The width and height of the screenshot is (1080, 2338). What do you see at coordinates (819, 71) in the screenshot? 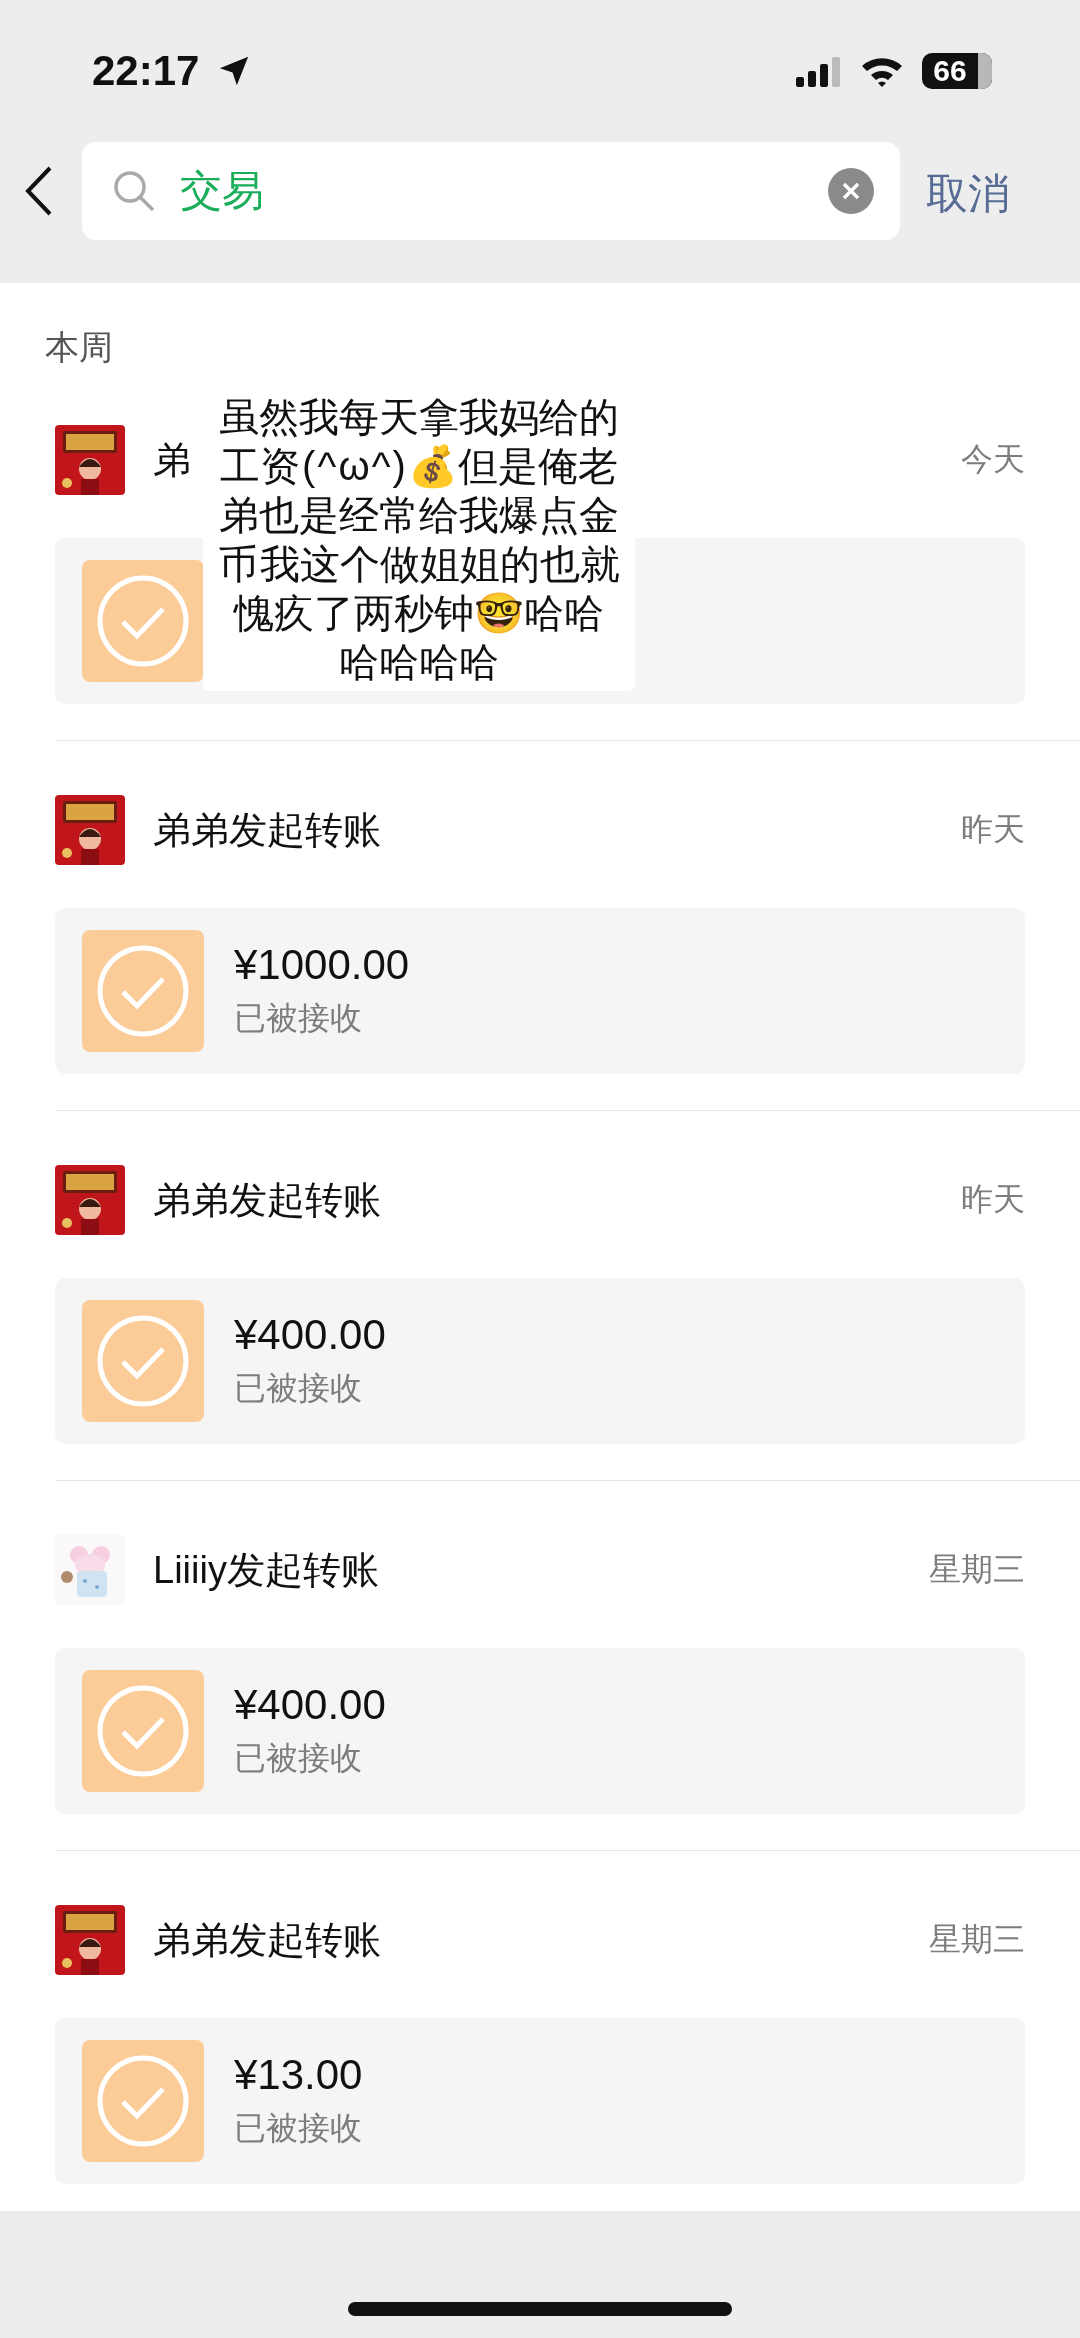
I see `signal-icon` at bounding box center [819, 71].